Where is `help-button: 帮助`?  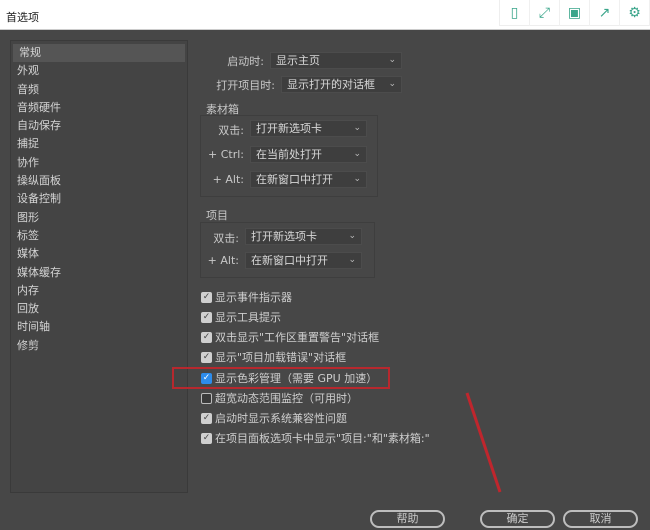
help-button: 帮助 is located at coordinates (407, 519).